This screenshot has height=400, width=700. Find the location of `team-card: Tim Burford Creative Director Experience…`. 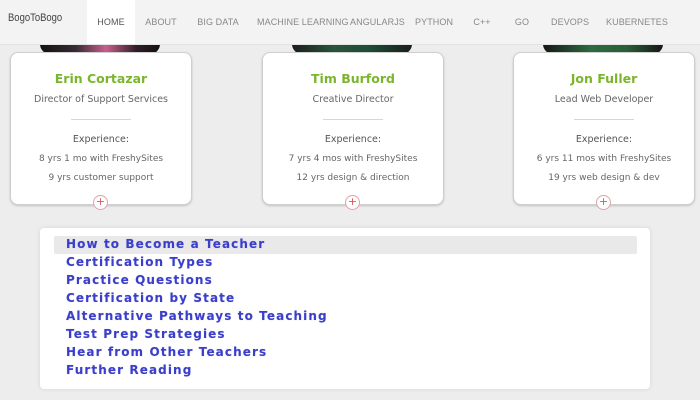

team-card: Tim Burford Creative Director Experience… is located at coordinates (353, 128).